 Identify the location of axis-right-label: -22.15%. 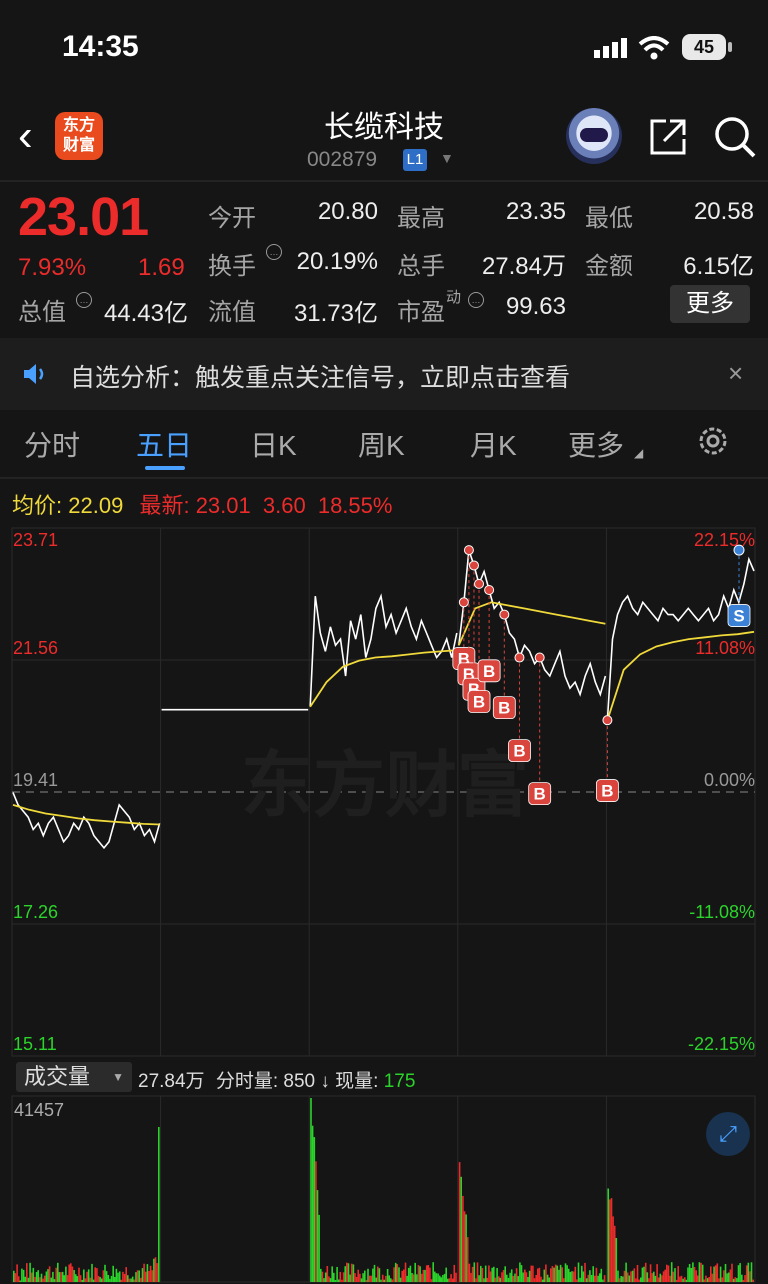
(721, 1044).